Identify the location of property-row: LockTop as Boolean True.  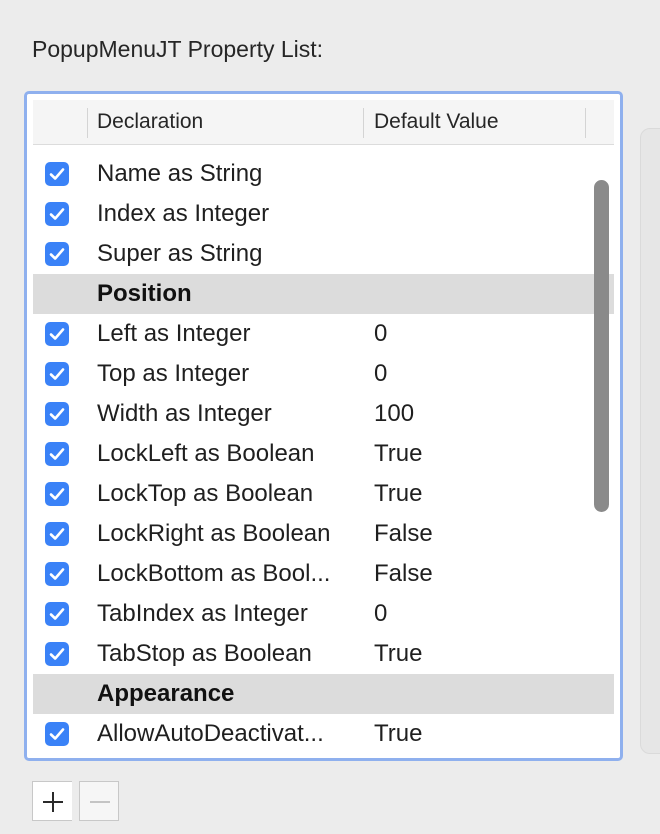
(323, 494).